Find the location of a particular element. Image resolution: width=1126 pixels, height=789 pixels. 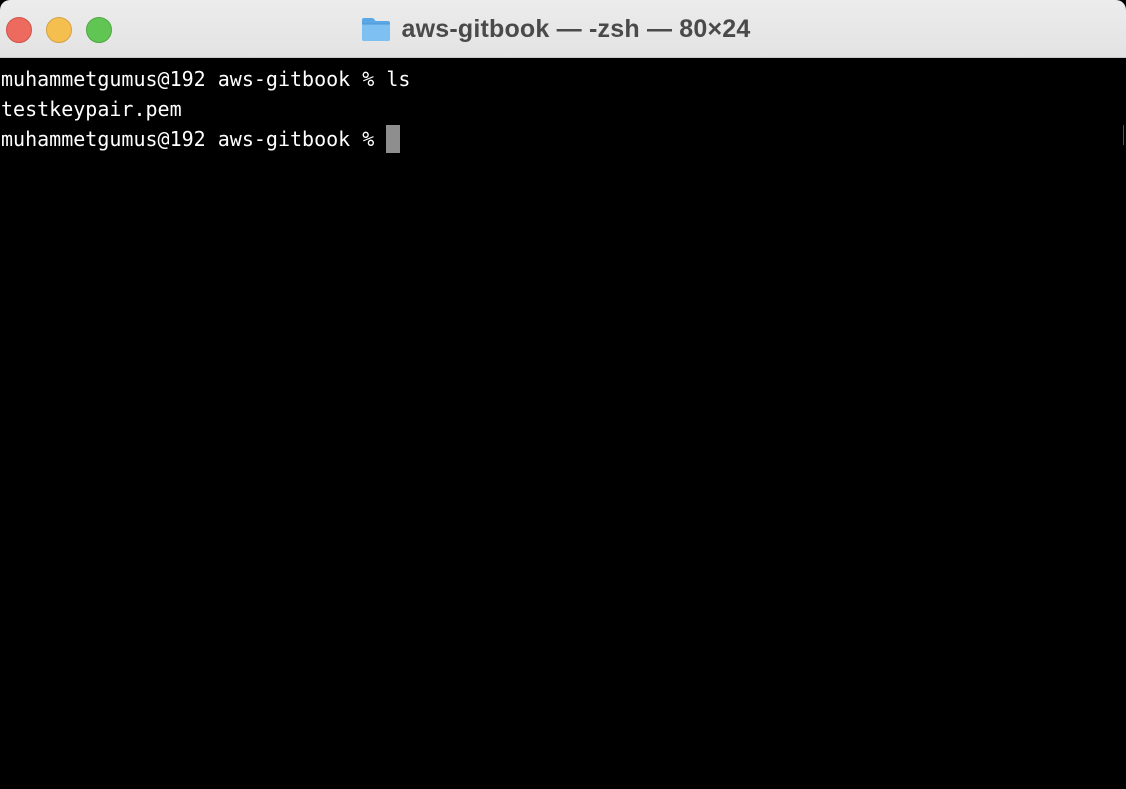

terminal-line: testkeypair.pem is located at coordinates (563, 109).